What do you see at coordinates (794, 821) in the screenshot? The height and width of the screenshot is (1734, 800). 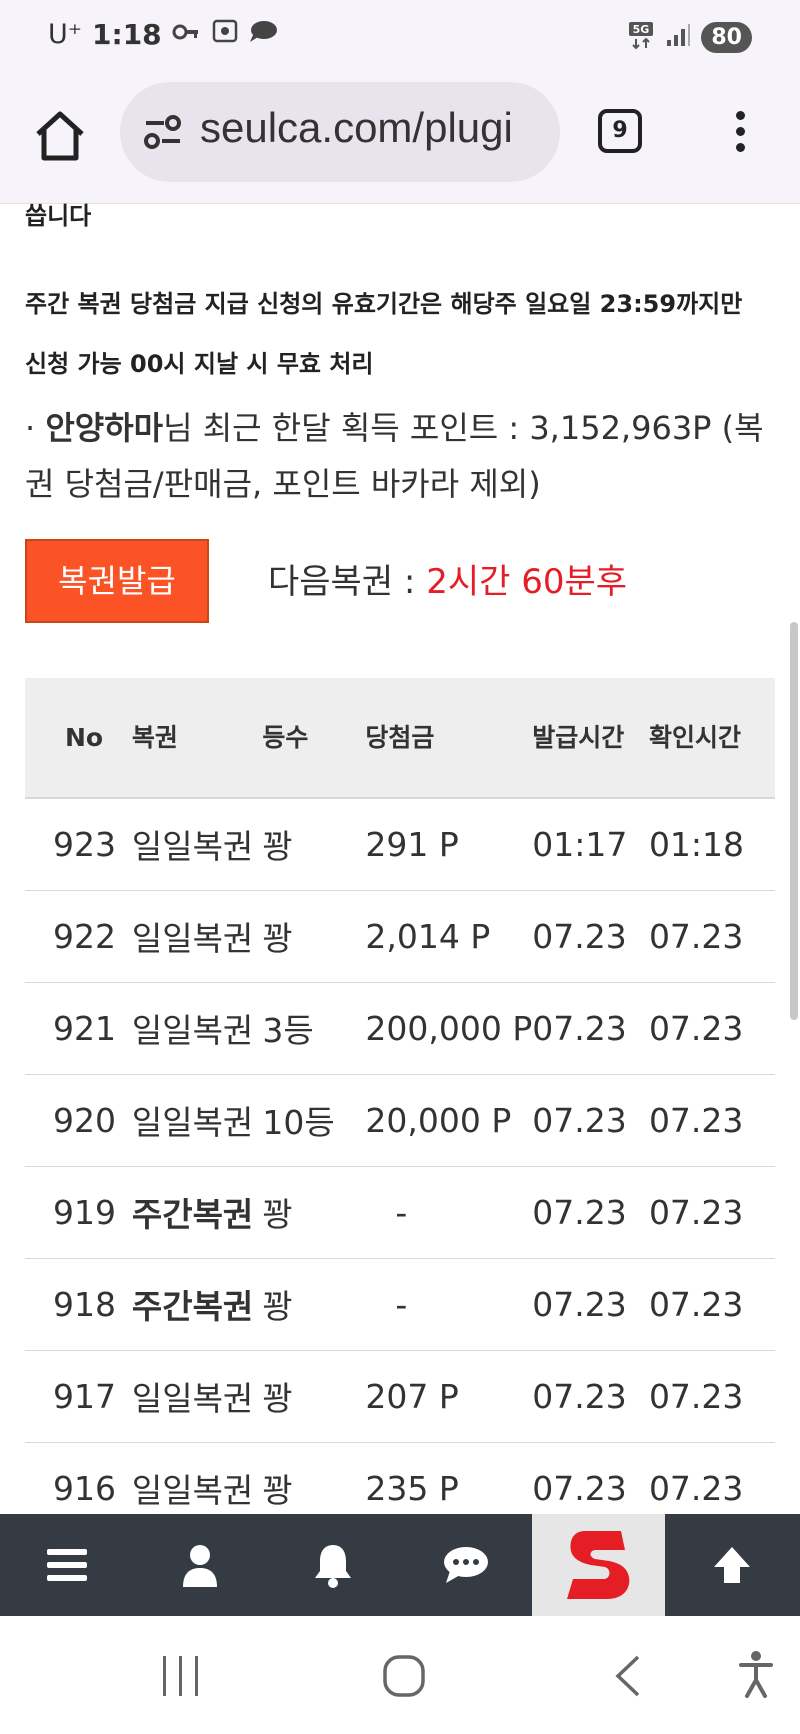 I see `page-scrollbar` at bounding box center [794, 821].